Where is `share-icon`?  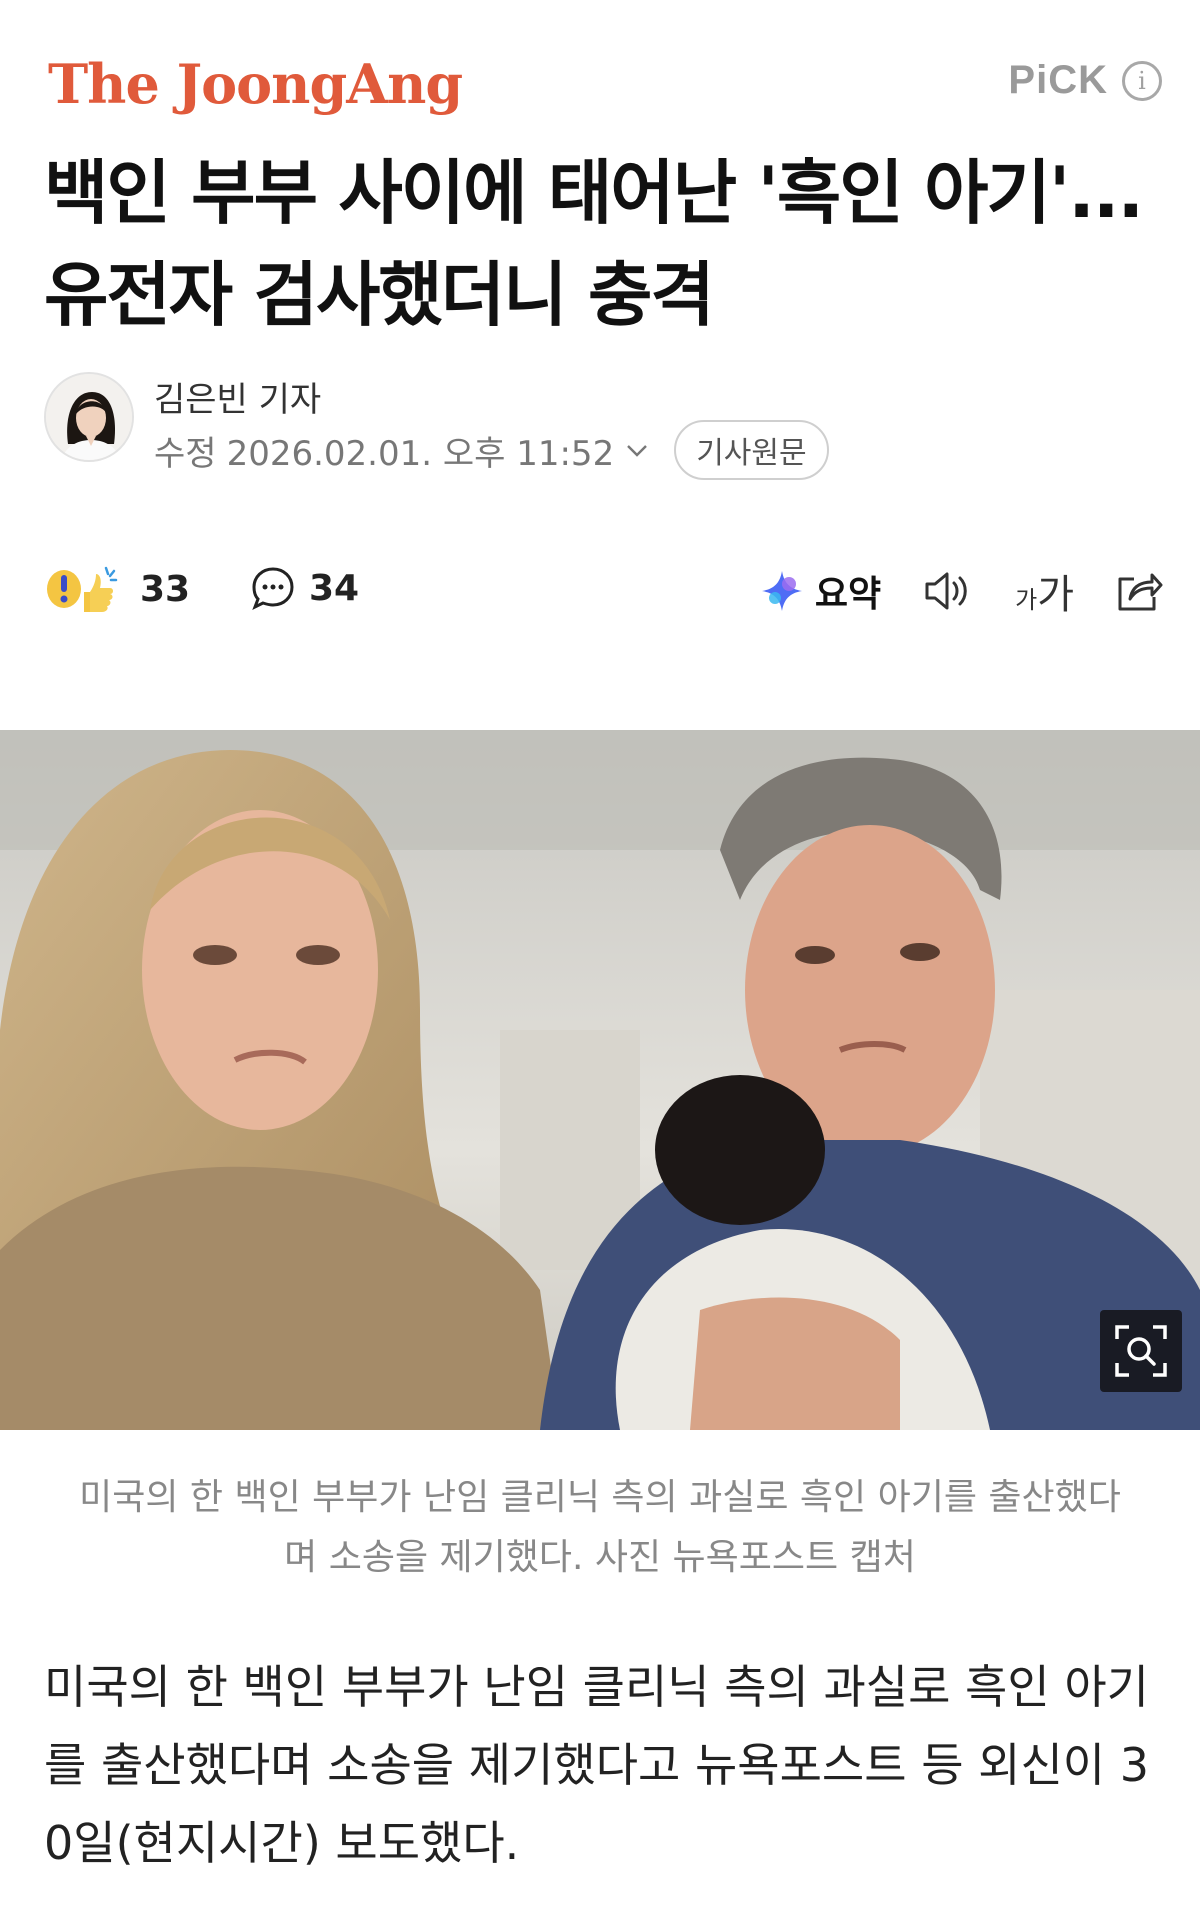
share-icon is located at coordinates (1139, 591).